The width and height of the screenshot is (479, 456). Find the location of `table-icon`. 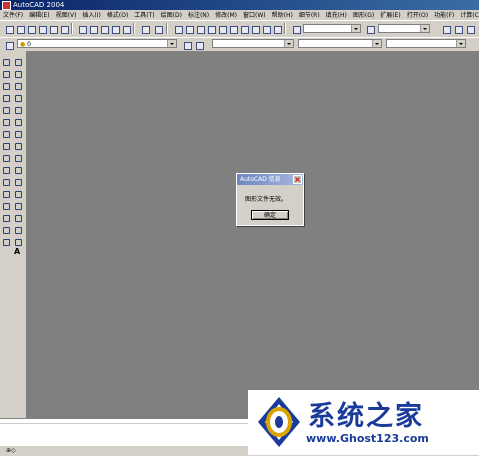

table-icon is located at coordinates (18, 242).